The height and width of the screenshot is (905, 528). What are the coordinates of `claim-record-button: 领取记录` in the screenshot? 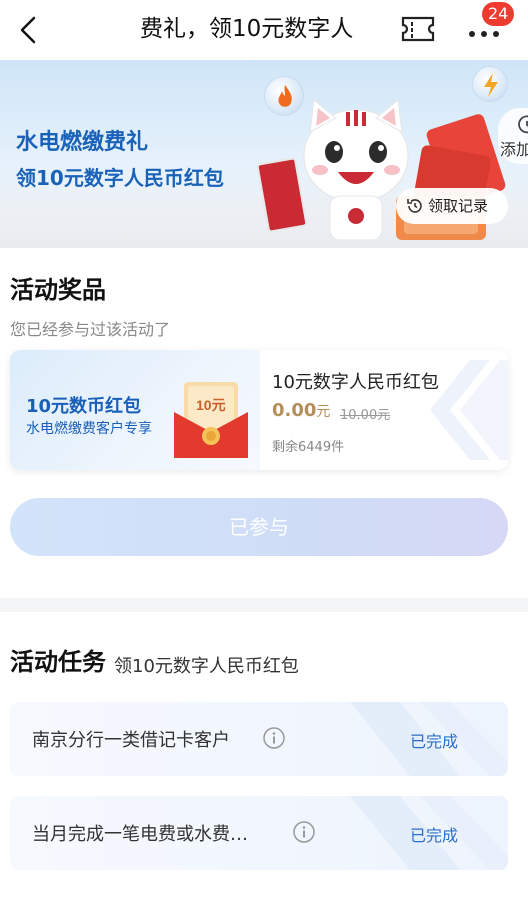 It's located at (452, 206).